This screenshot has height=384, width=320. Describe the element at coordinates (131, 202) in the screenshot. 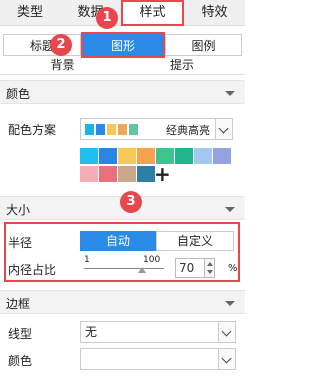

I see `step-badge-3: 3` at that location.